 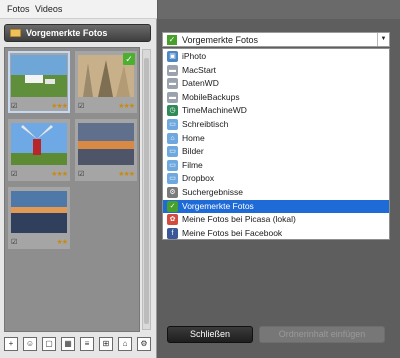 I want to click on search-results-icon: ⚙, so click(x=172, y=192).